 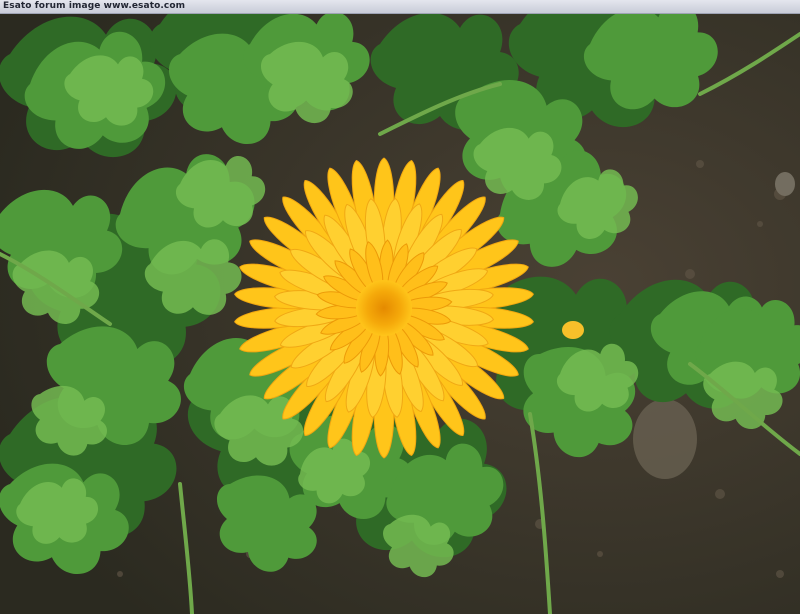 I want to click on flower-bud, so click(x=573, y=330).